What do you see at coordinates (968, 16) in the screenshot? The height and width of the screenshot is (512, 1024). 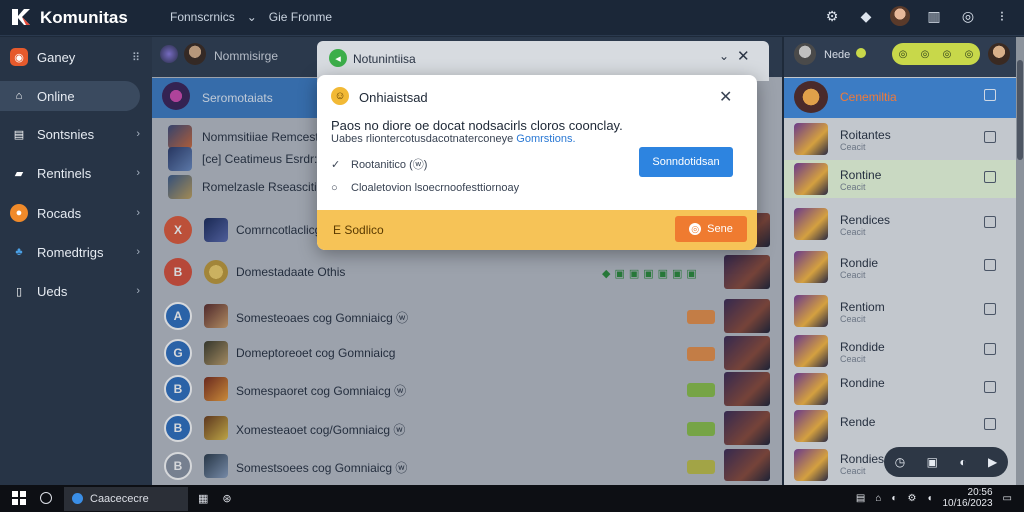 I see `help-icon: ◎` at bounding box center [968, 16].